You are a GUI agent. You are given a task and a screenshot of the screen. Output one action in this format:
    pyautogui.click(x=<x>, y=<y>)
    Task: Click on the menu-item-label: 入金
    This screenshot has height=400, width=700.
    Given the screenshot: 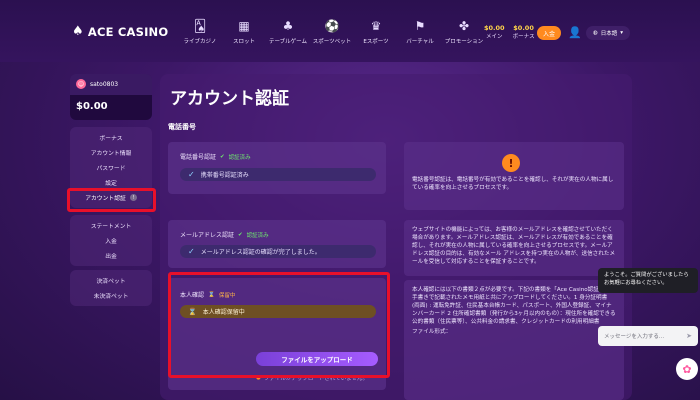 What is the action you would take?
    pyautogui.click(x=111, y=242)
    